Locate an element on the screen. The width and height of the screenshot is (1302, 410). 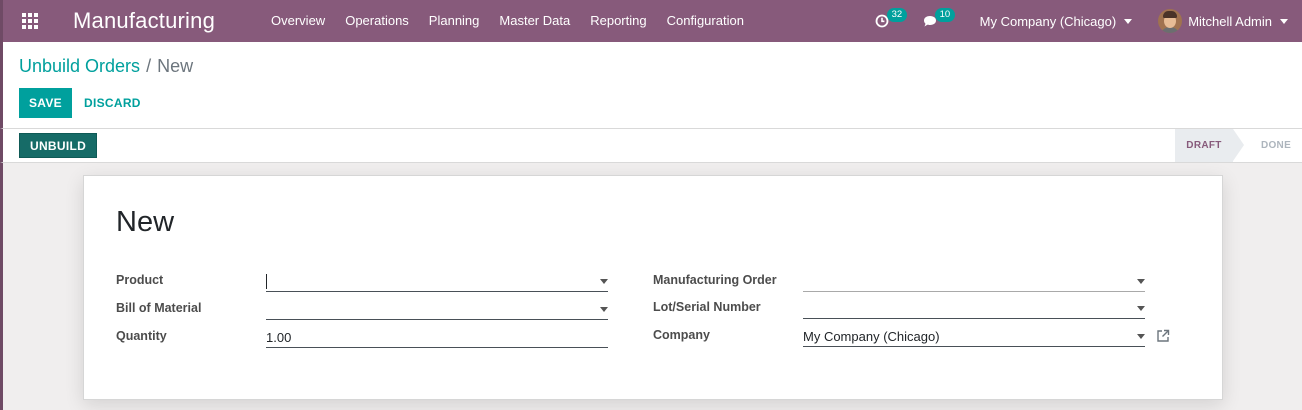
app-brand: Manufacturing is located at coordinates (144, 21).